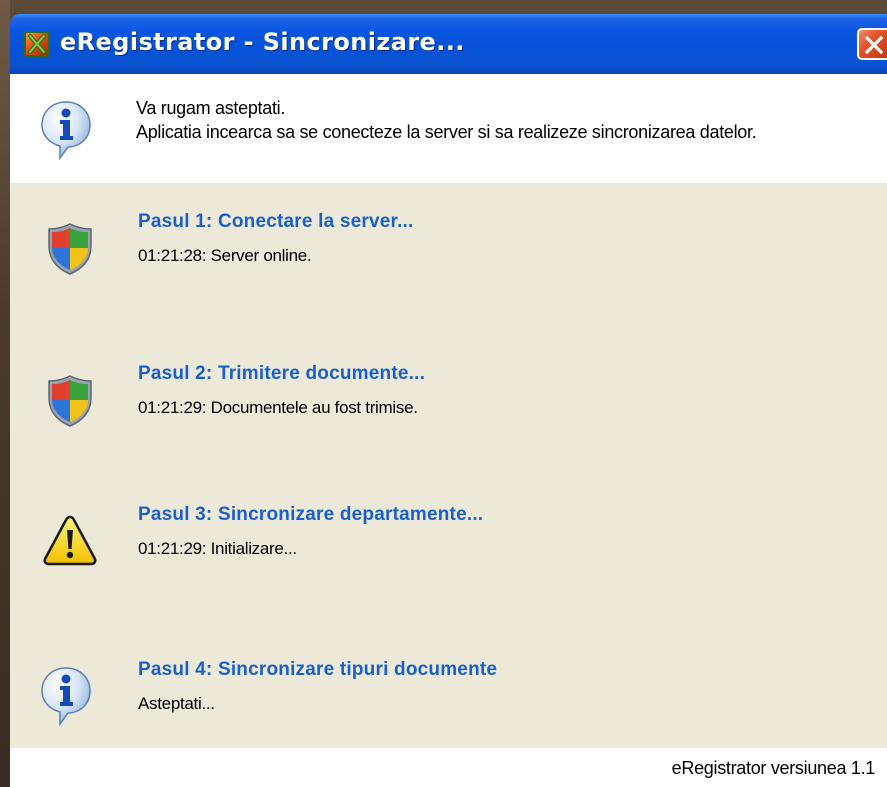 This screenshot has height=787, width=887. I want to click on close-button, so click(872, 44).